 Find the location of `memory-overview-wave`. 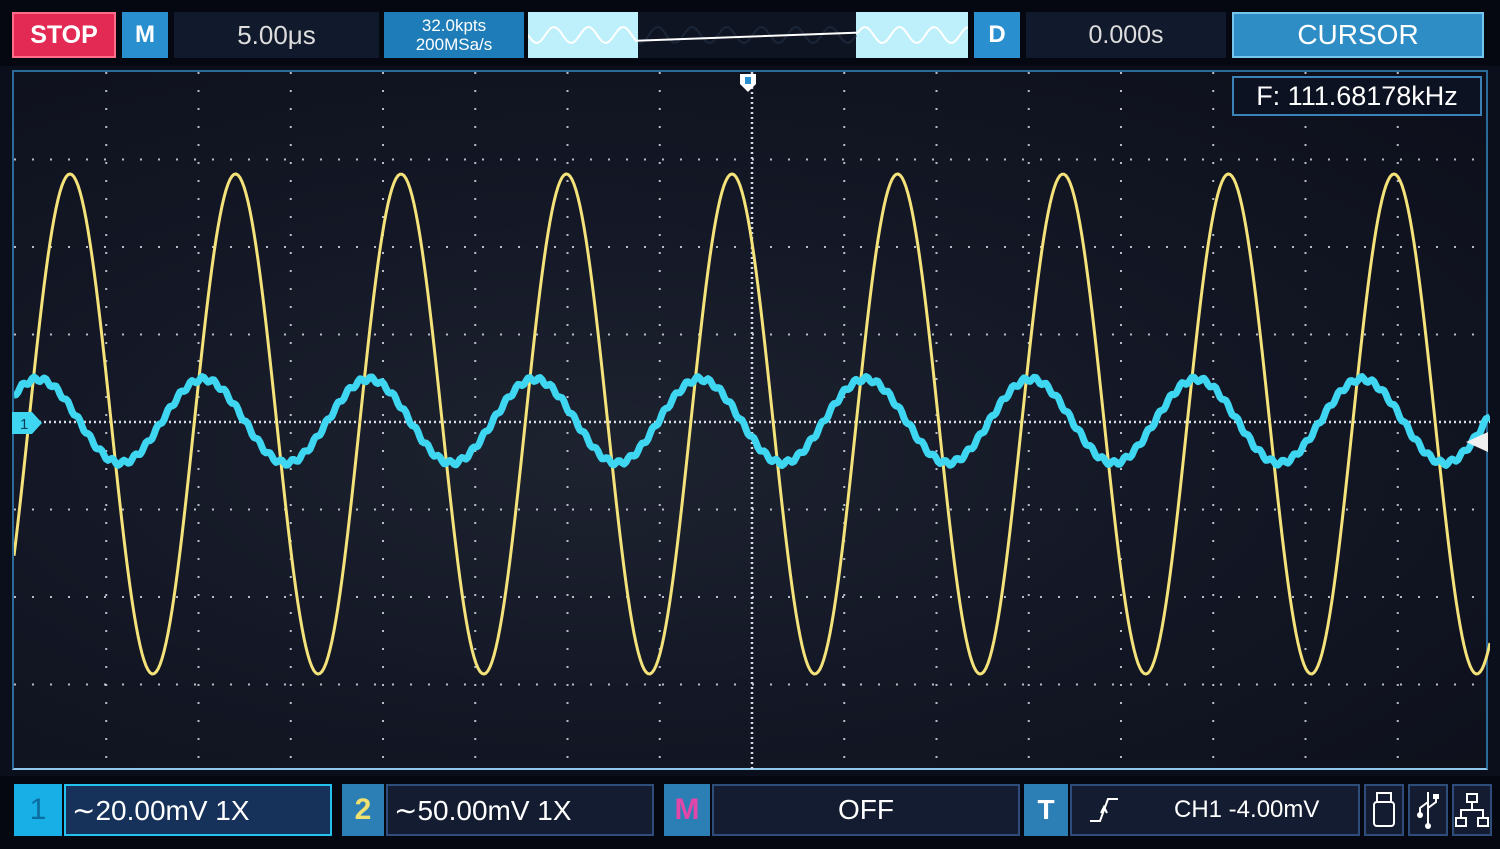

memory-overview-wave is located at coordinates (748, 35).